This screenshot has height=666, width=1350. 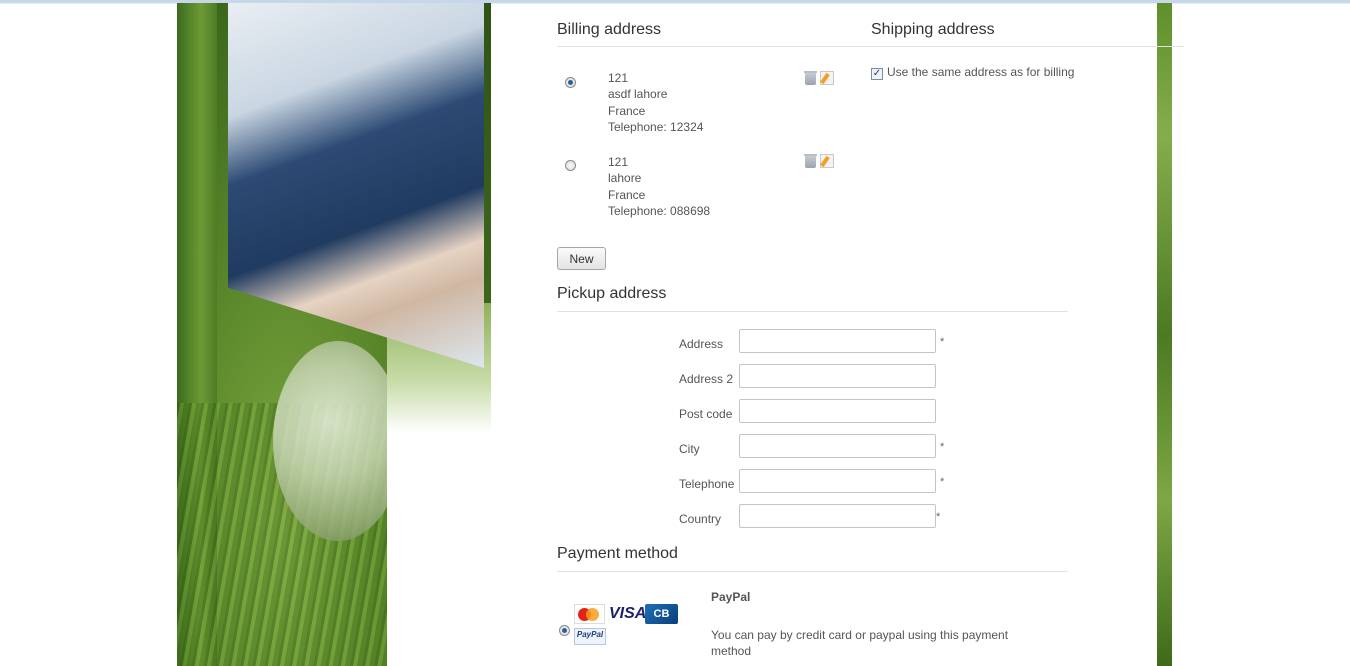 I want to click on postcode-label: Post code, so click(x=706, y=414).